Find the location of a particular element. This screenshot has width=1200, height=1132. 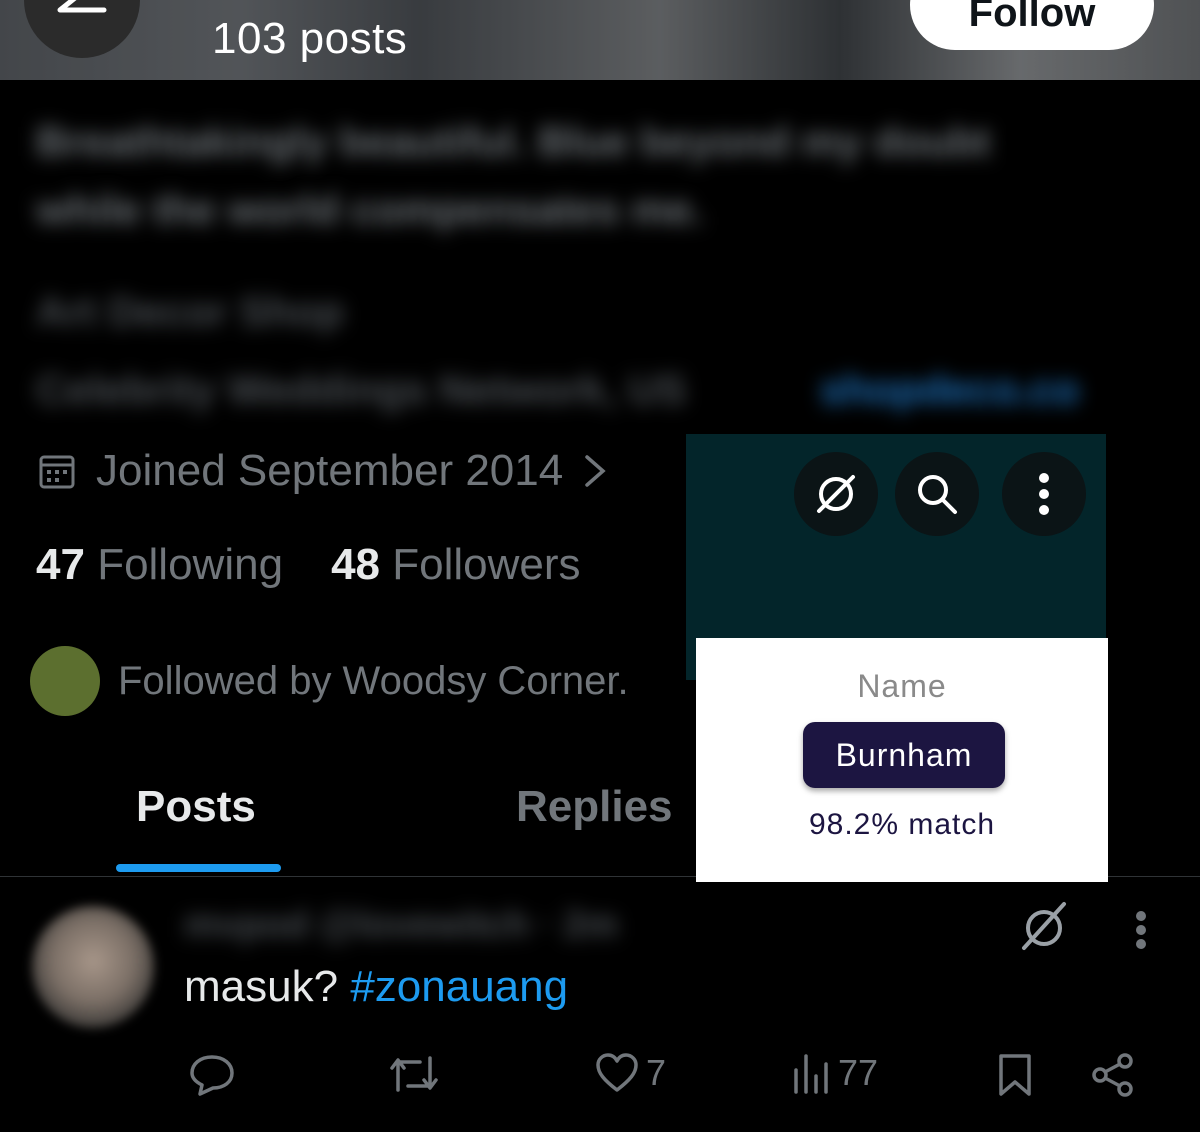

profile-location: Celebrity Weddings Network, US is located at coordinates (361, 389).